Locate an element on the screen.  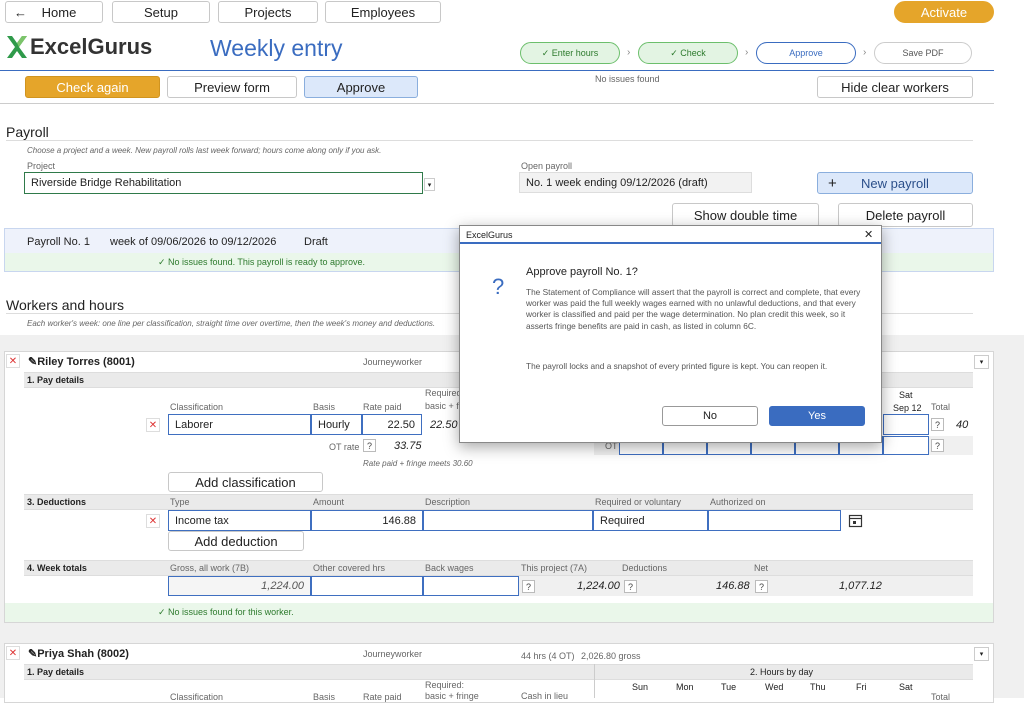
delete-payroll-button: Delete payroll is located at coordinates (905, 215).